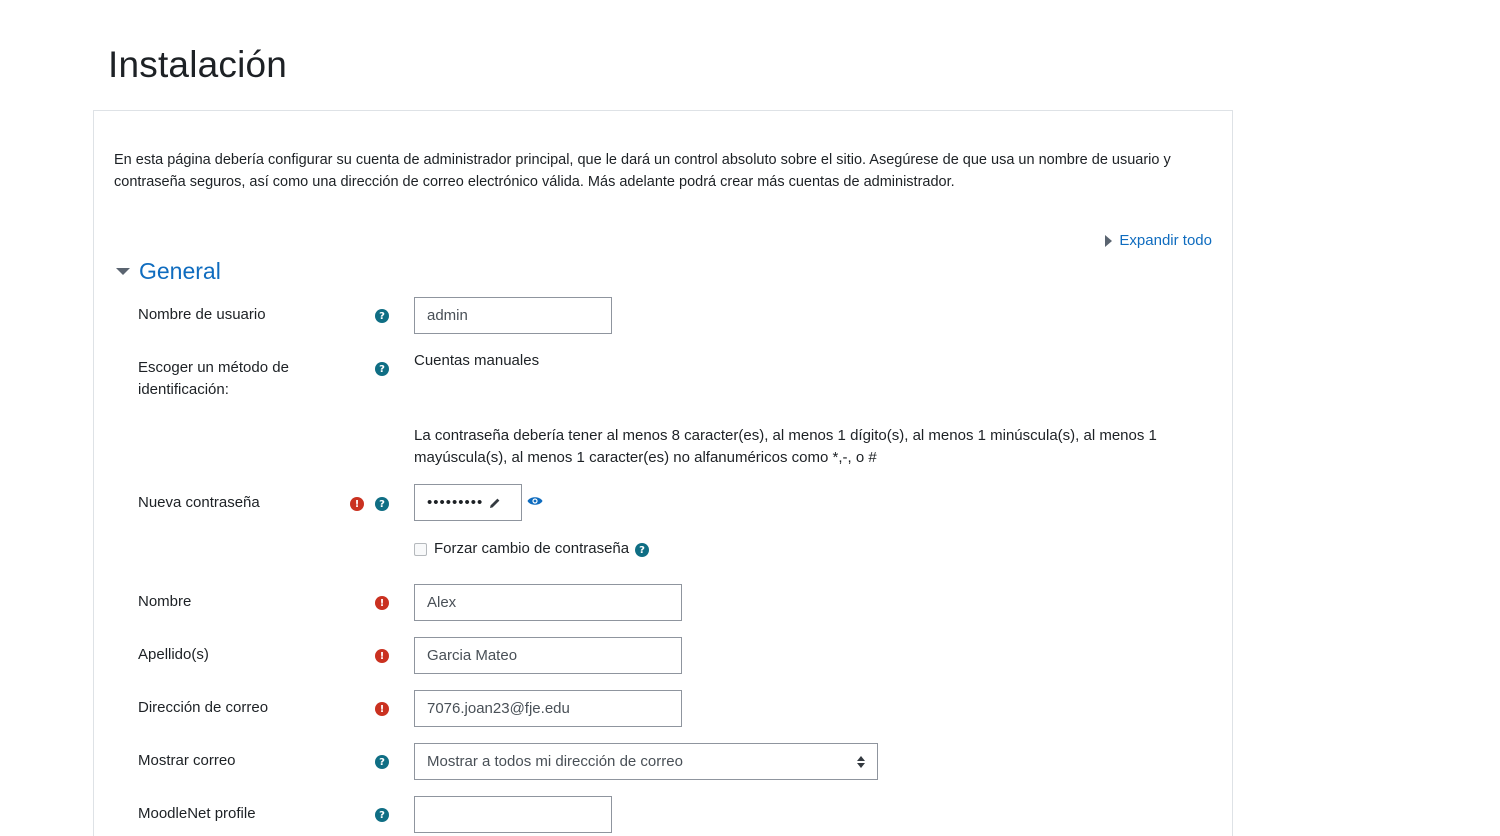 The image size is (1500, 836). What do you see at coordinates (187, 760) in the screenshot?
I see `show-email-label: Mostrar correo` at bounding box center [187, 760].